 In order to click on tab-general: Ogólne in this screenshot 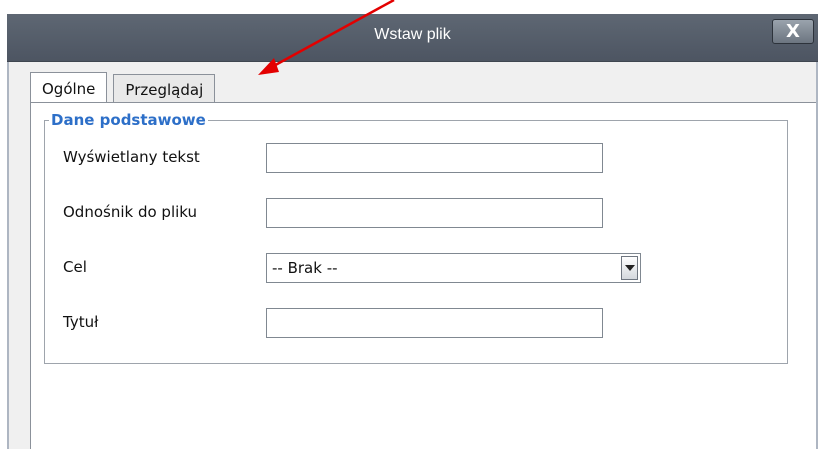, I will do `click(69, 88)`.